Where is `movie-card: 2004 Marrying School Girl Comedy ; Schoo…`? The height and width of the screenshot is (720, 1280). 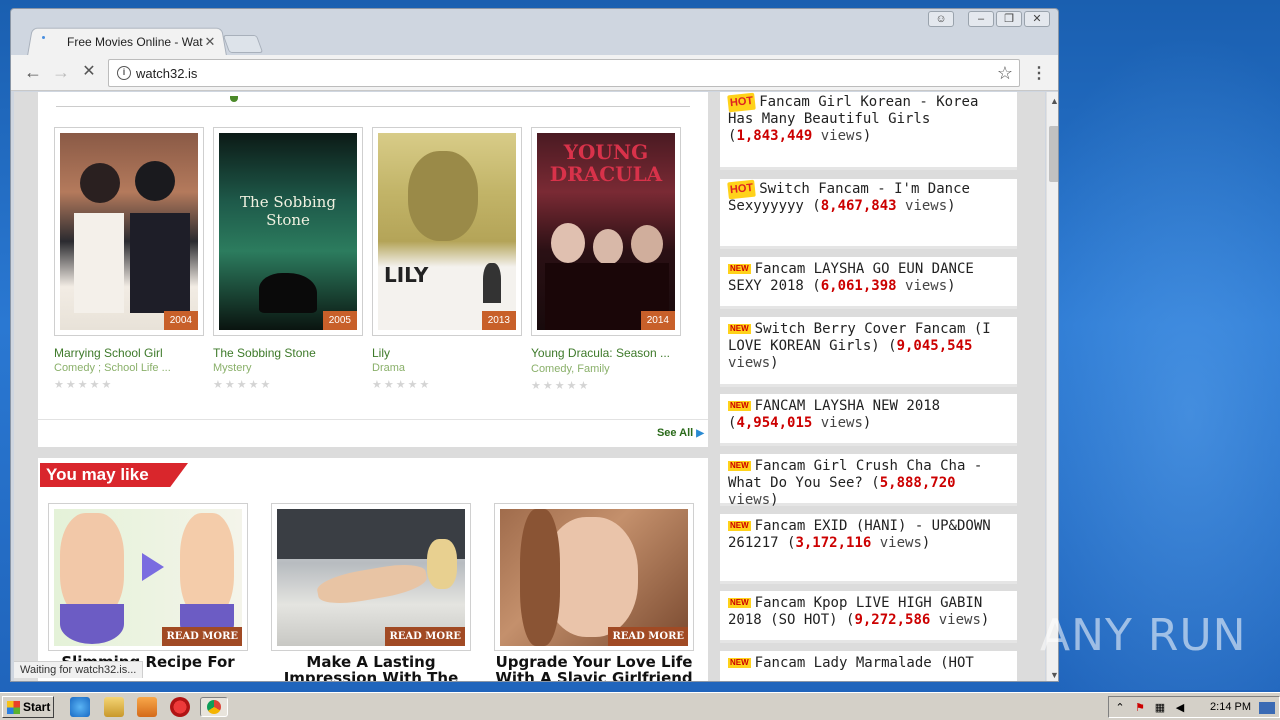
movie-card: 2004 Marrying School Girl Comedy ; Schoo… is located at coordinates (129, 259).